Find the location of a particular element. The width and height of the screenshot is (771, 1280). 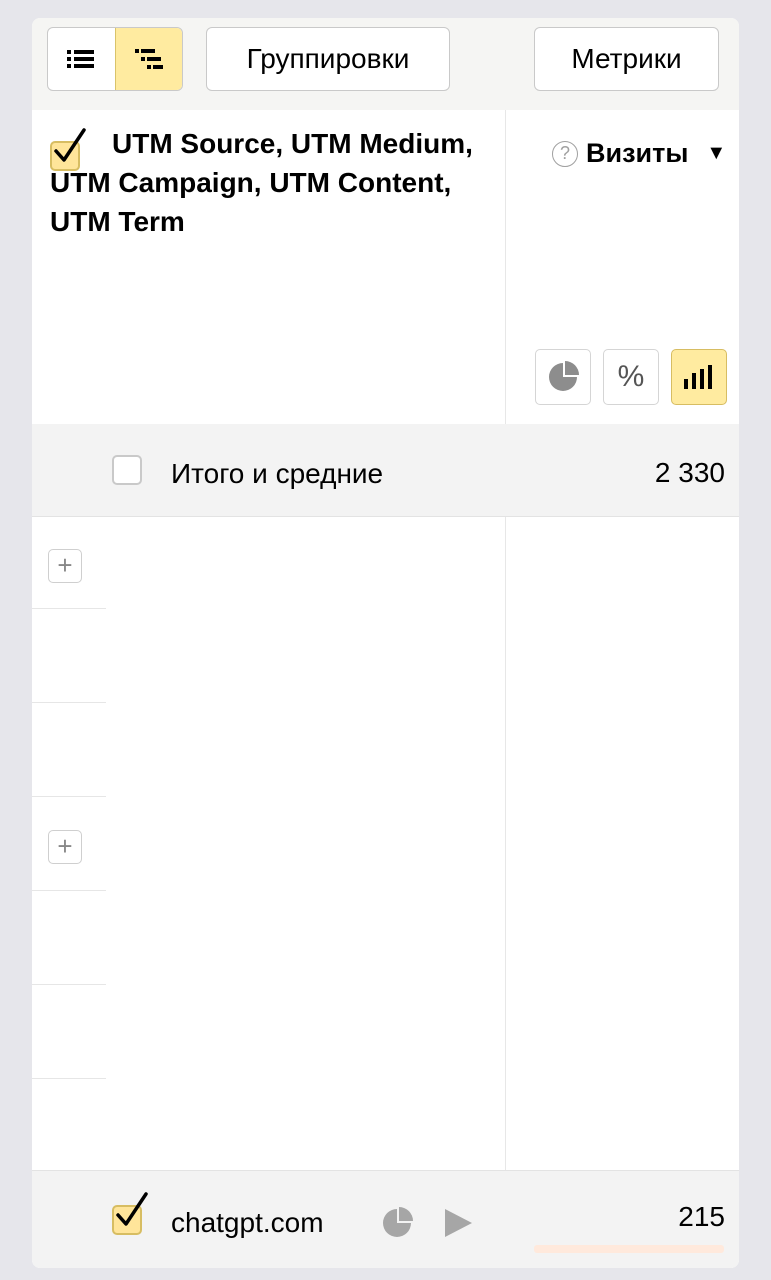

metric-view-buttons: % is located at coordinates (631, 377).